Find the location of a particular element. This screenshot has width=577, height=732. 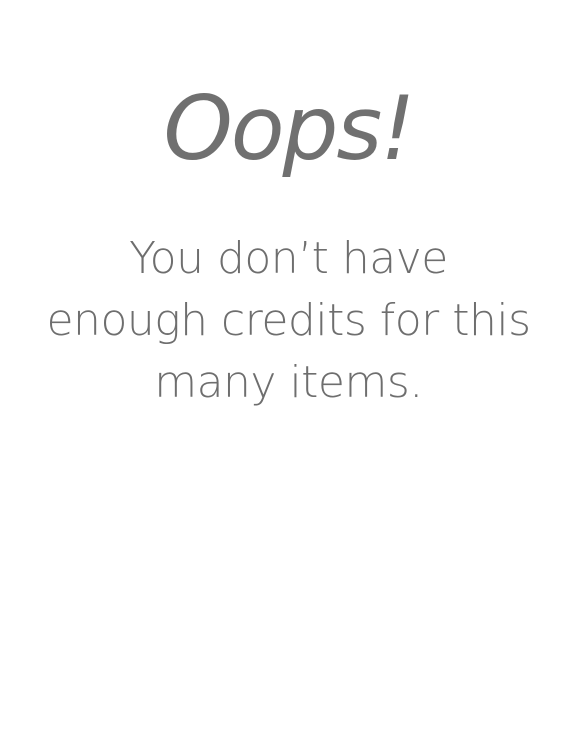

error-title: Oops! is located at coordinates (289, 128).